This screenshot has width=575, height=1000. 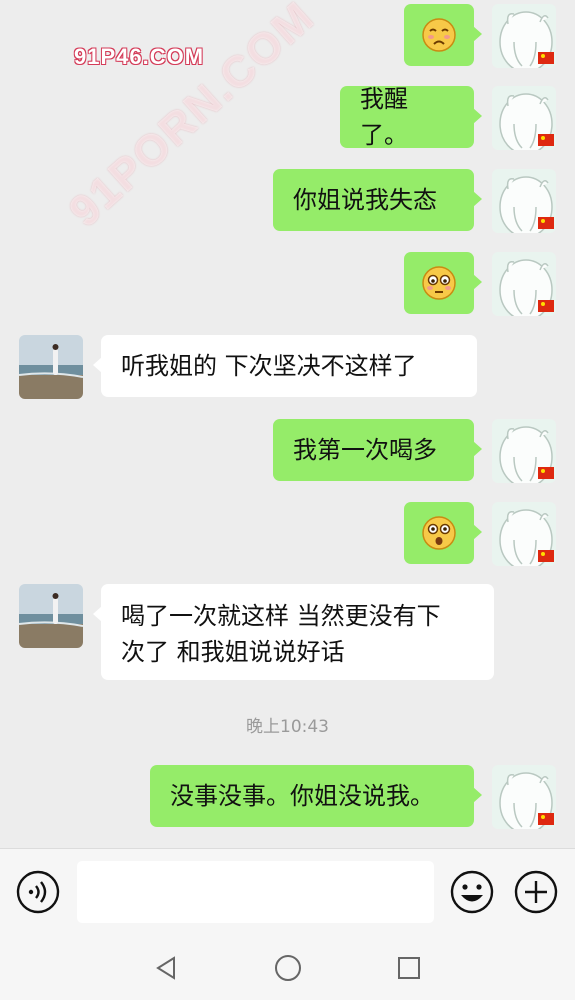 What do you see at coordinates (439, 283) in the screenshot?
I see `flushed-face-icon` at bounding box center [439, 283].